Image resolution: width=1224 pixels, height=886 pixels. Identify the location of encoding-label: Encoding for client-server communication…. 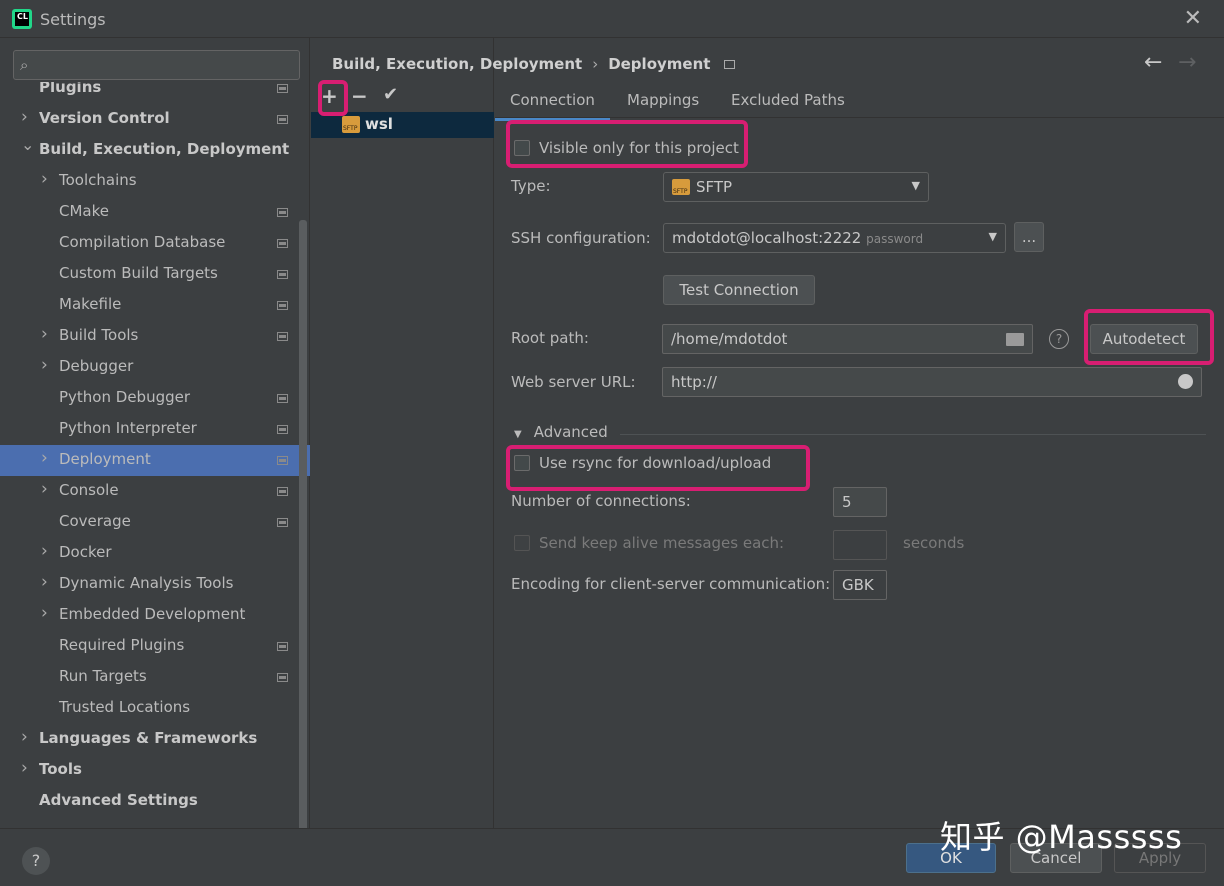
(671, 584).